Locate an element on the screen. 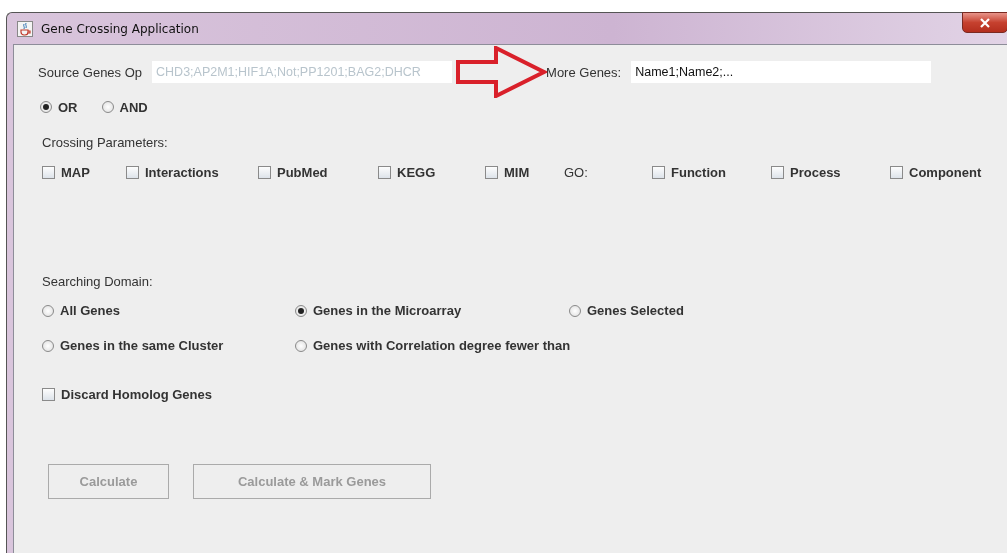 This screenshot has height=553, width=1007. source-genes-label: Source Genes Op is located at coordinates (90, 72).